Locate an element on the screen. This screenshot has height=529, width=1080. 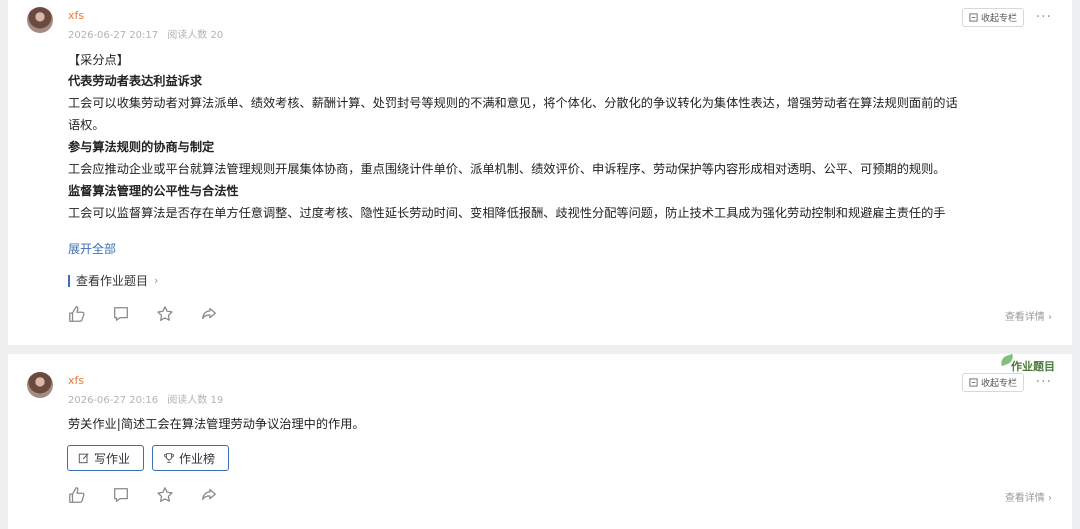
body-heading: 代表劳动者表达利益诉求 is located at coordinates (135, 81).